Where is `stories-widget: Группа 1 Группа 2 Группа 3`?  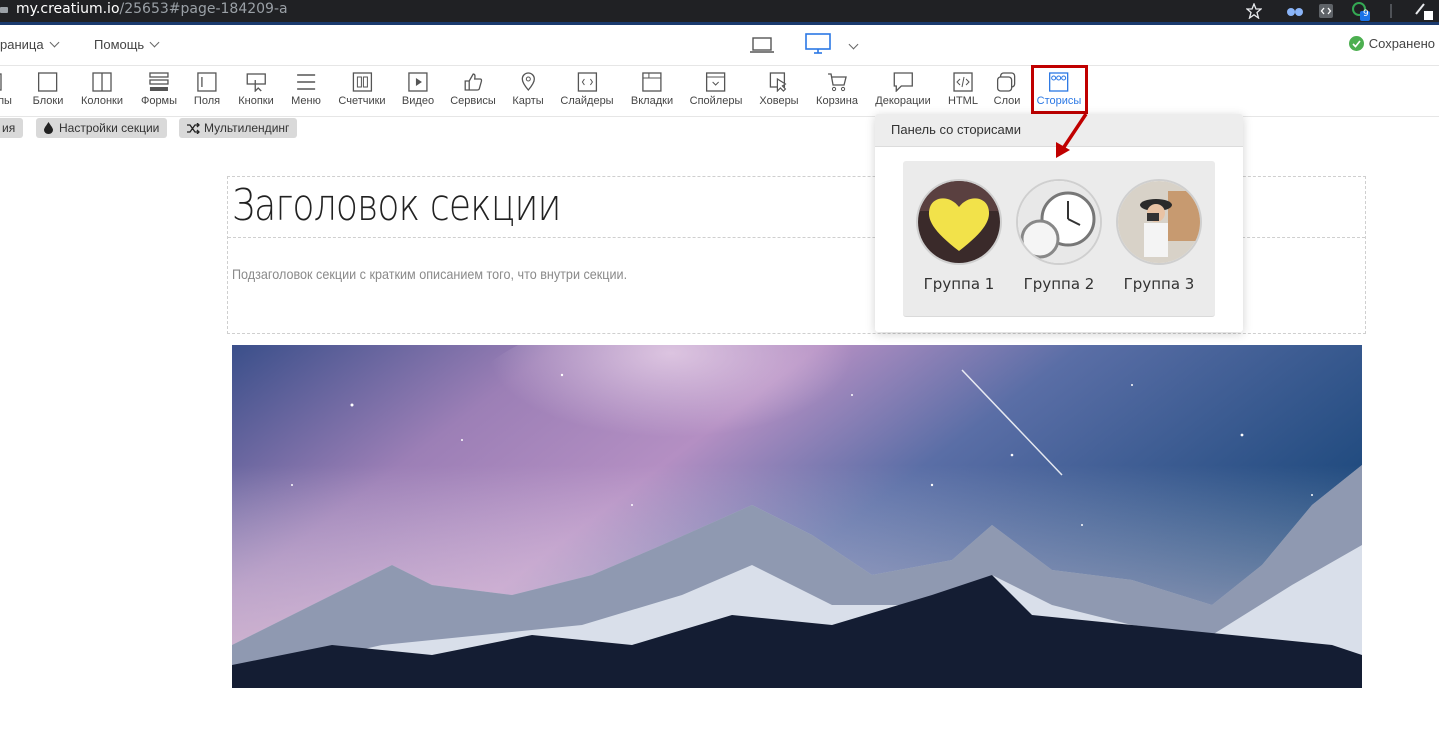 stories-widget: Группа 1 Группа 2 Группа 3 is located at coordinates (1059, 239).